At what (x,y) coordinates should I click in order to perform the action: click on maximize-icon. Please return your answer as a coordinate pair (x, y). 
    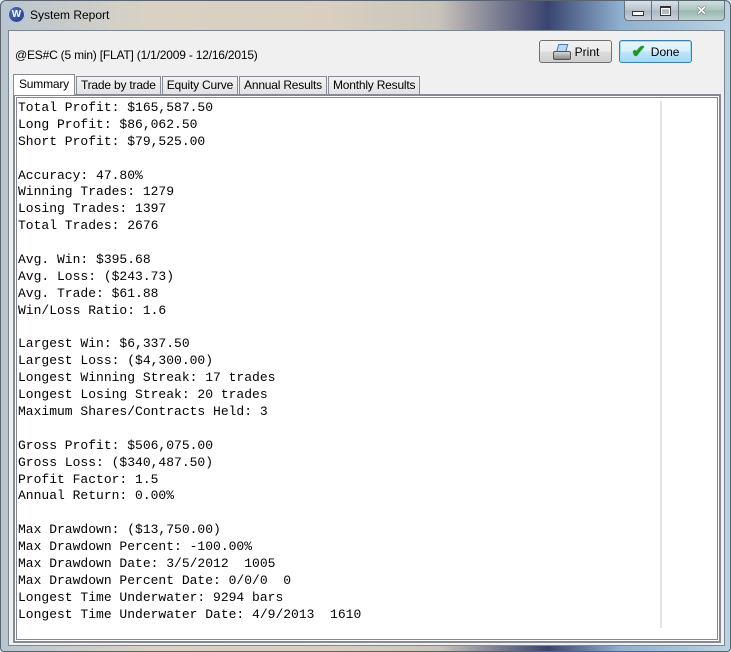
    Looking at the image, I should click on (665, 10).